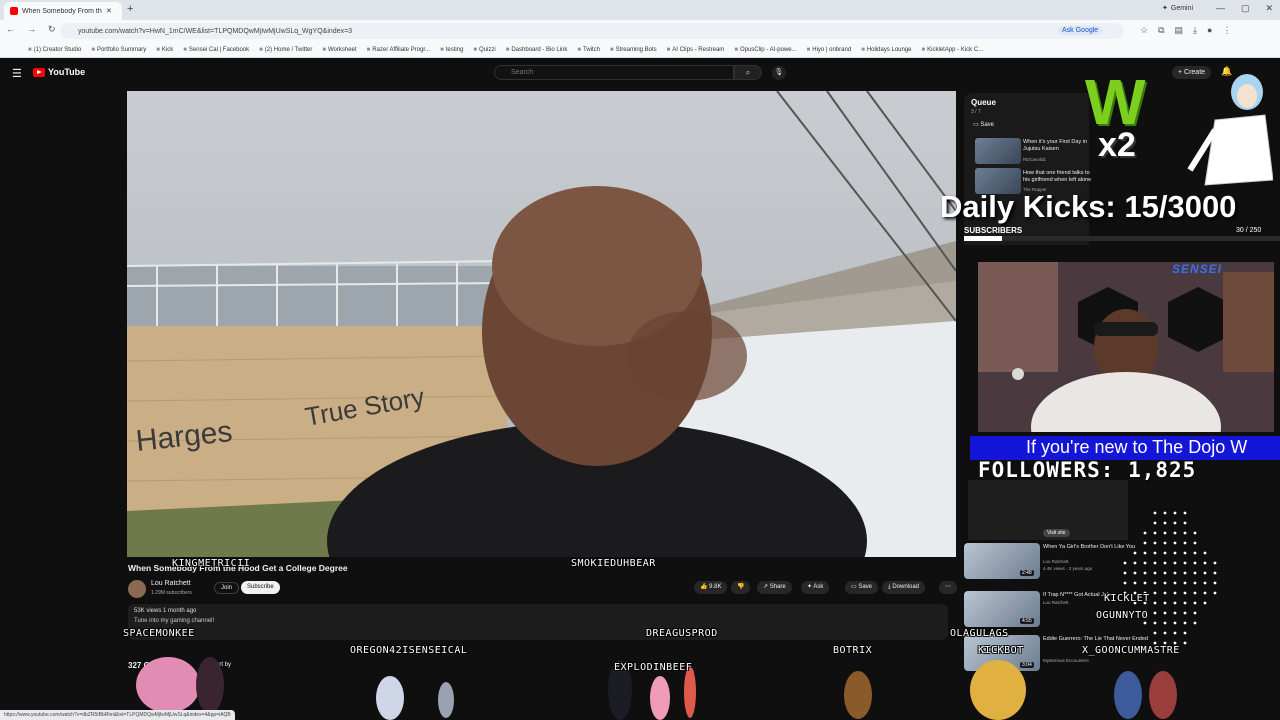  What do you see at coordinates (1144, 30) in the screenshot?
I see `bookmark-star-icon: ☆` at bounding box center [1144, 30].